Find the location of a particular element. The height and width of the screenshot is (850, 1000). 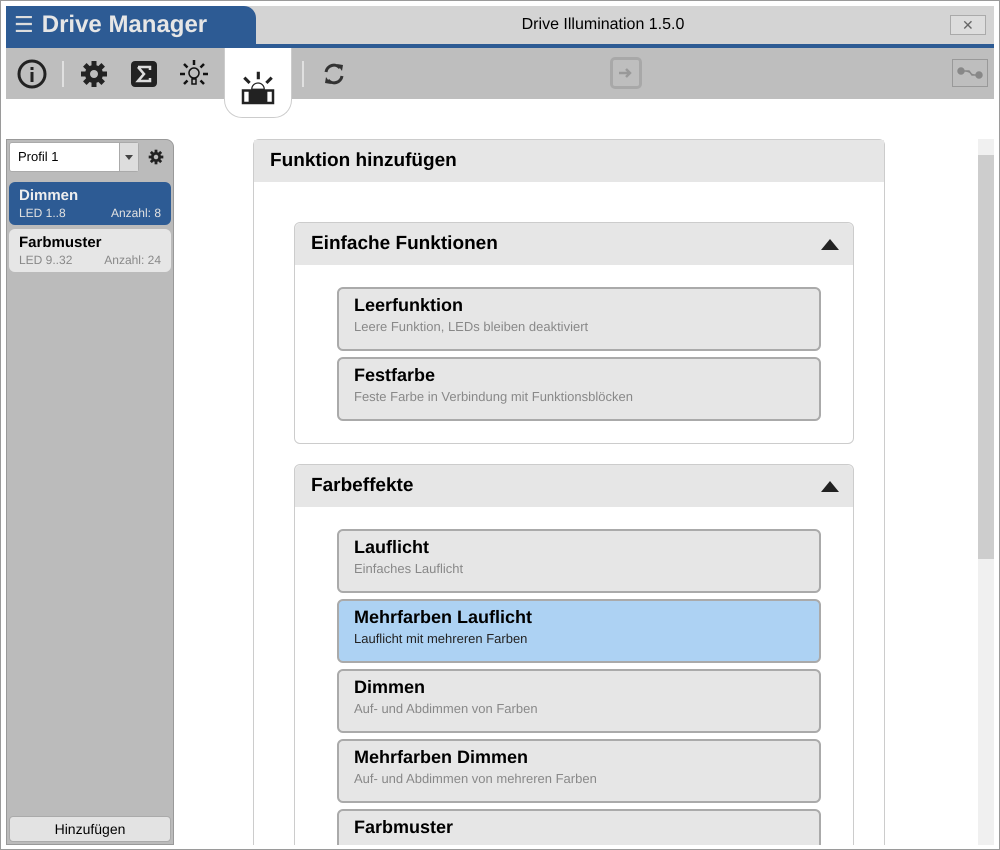

panel-title: Funktion hinzufügen is located at coordinates (569, 161).